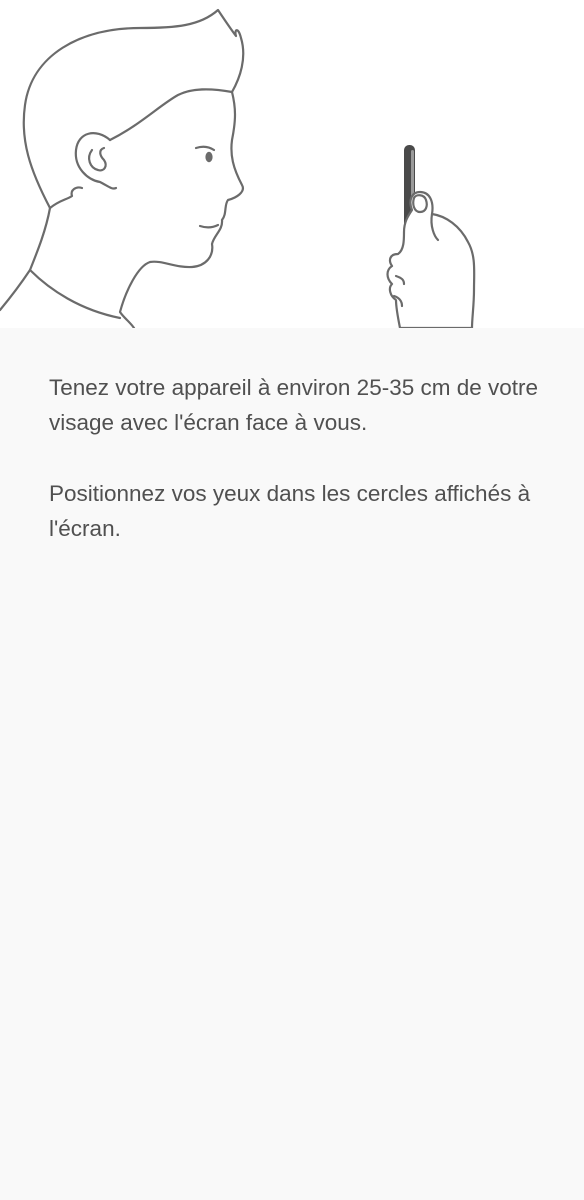 The height and width of the screenshot is (1200, 584). Describe the element at coordinates (209, 157) in the screenshot. I see `eye-pupil` at that location.